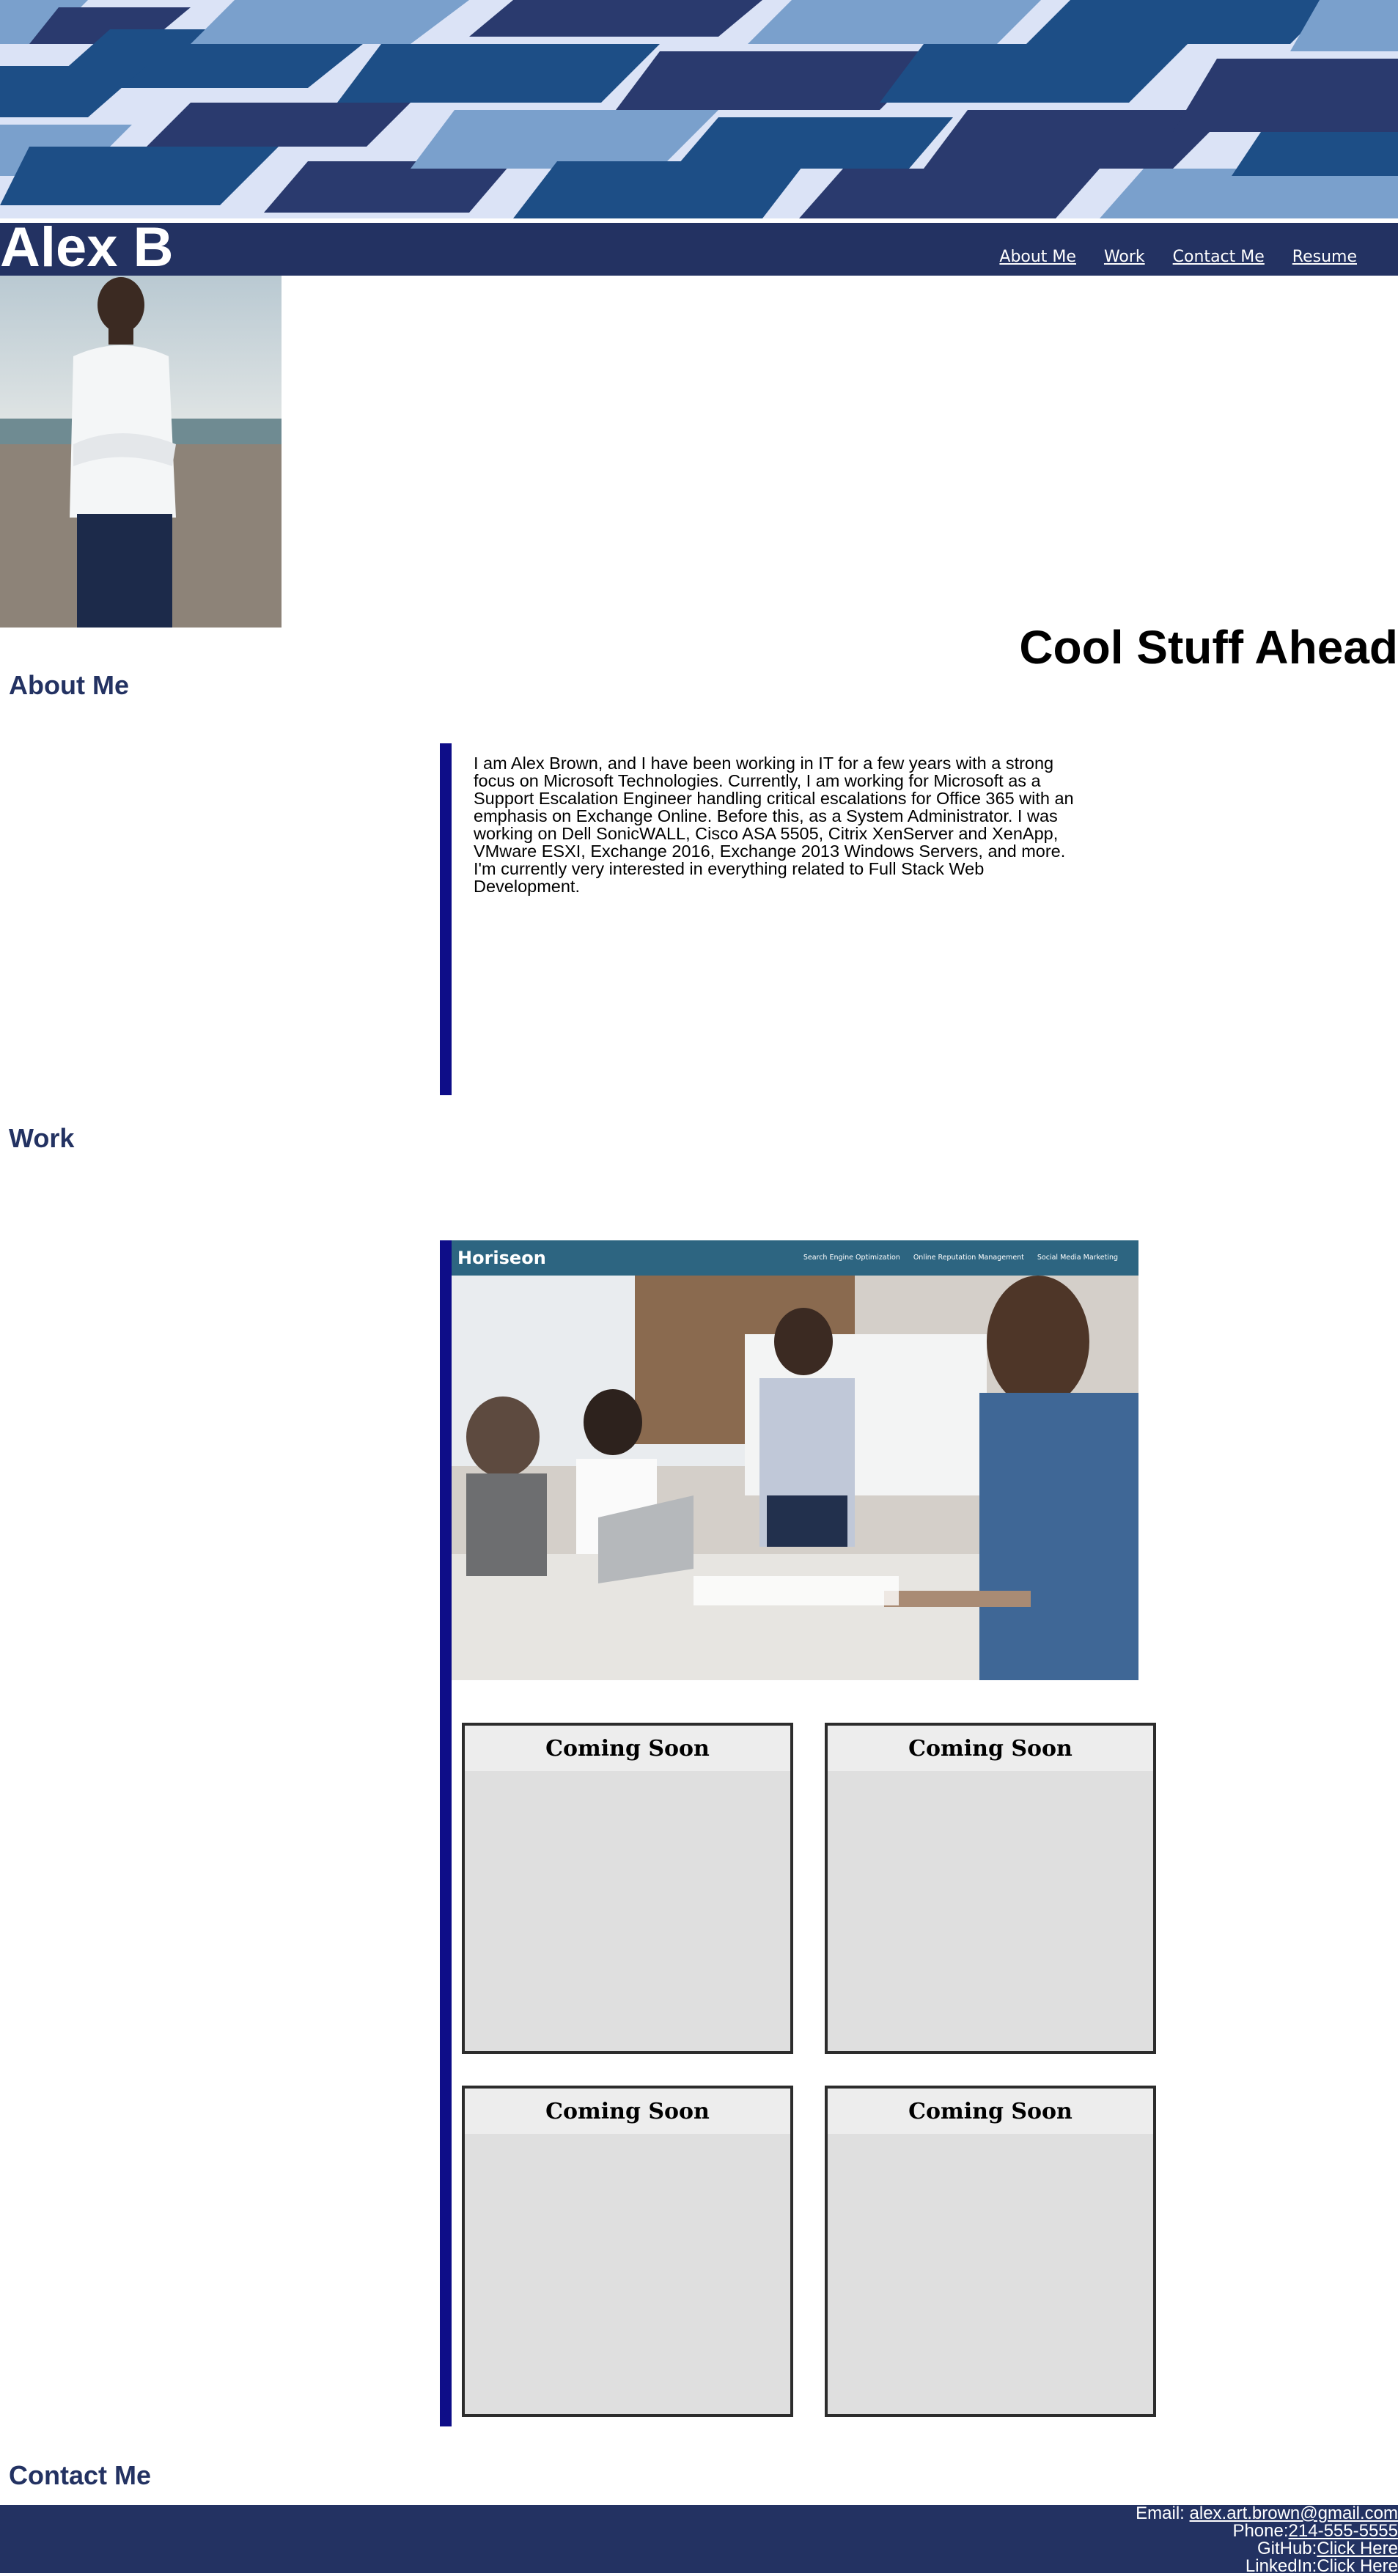  Describe the element at coordinates (1344, 2531) in the screenshot. I see `contact-phone-link: 214-555-5555` at that location.